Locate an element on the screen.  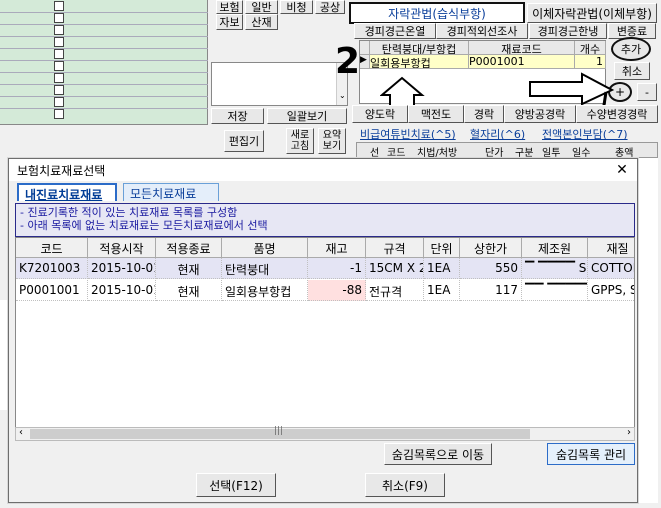
refresh-button: 새로고침 is located at coordinates (300, 141).